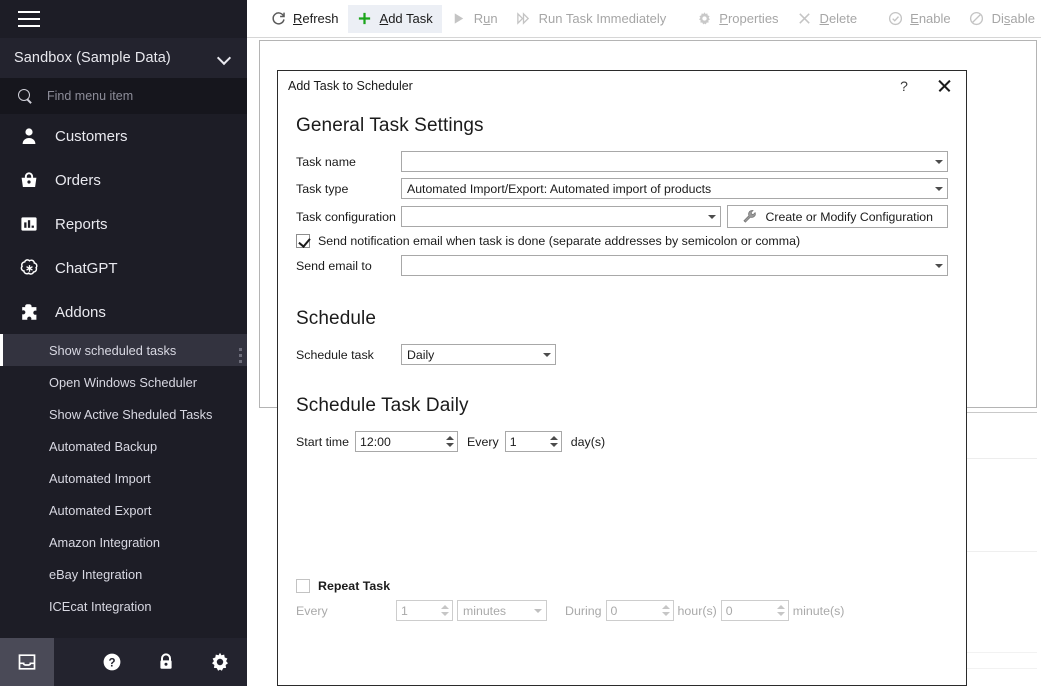 This screenshot has height=686, width=1041. Describe the element at coordinates (29, 19) in the screenshot. I see `hamburger-menu-icon` at that location.